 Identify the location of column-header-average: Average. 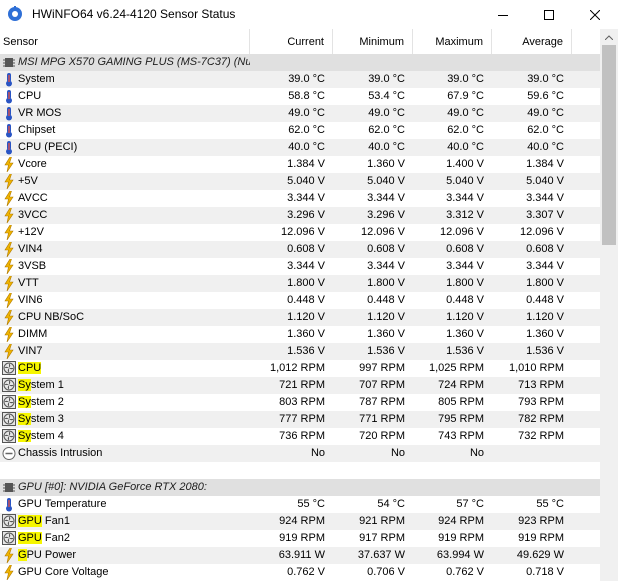
(532, 41).